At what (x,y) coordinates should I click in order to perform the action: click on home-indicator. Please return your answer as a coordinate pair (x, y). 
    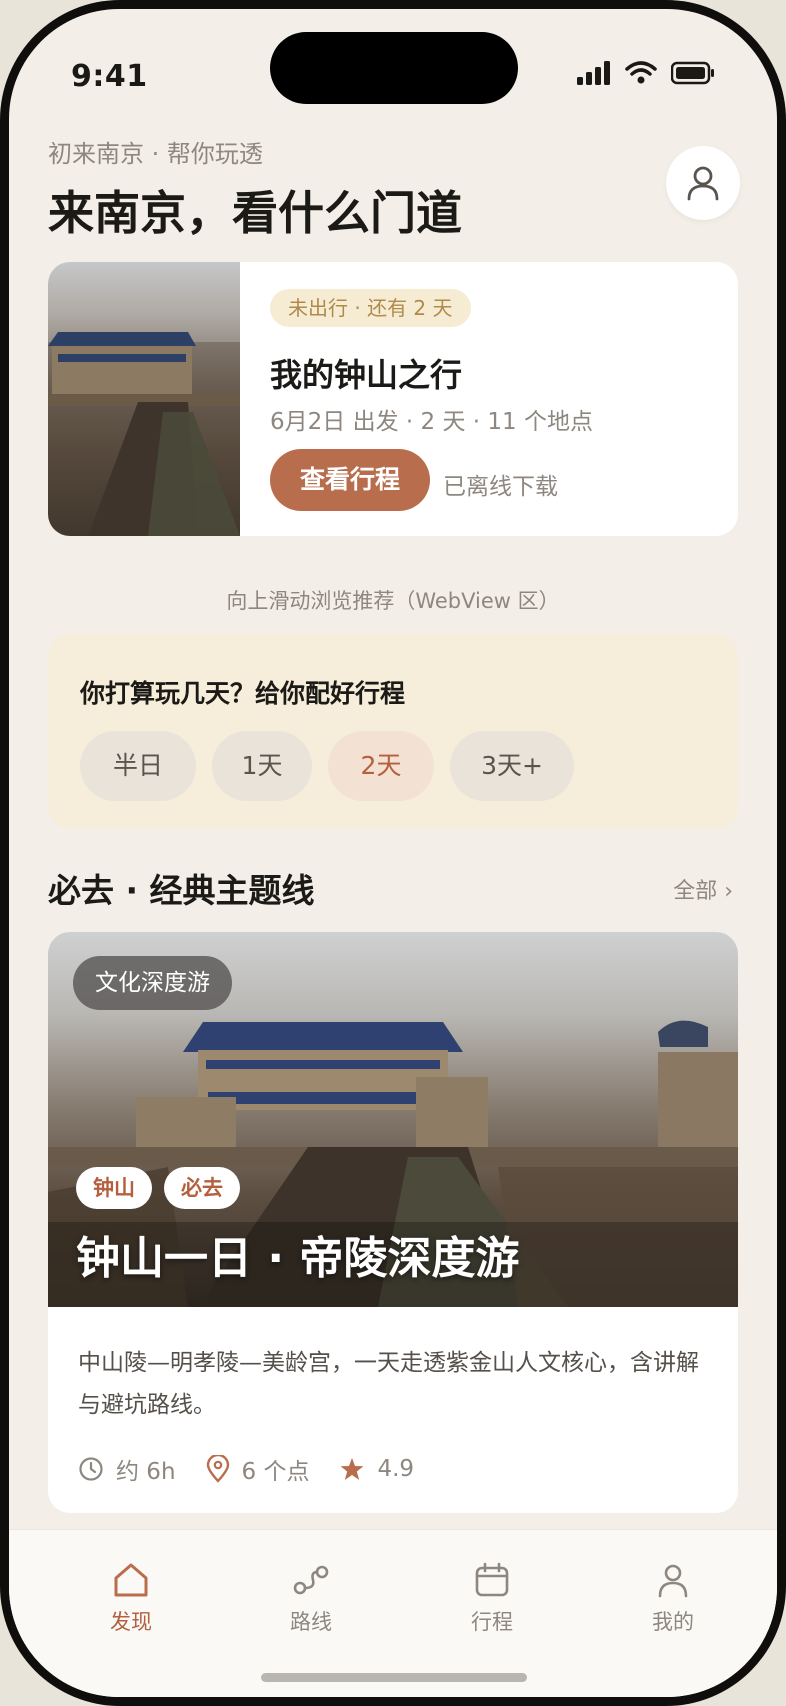
    Looking at the image, I should click on (394, 1677).